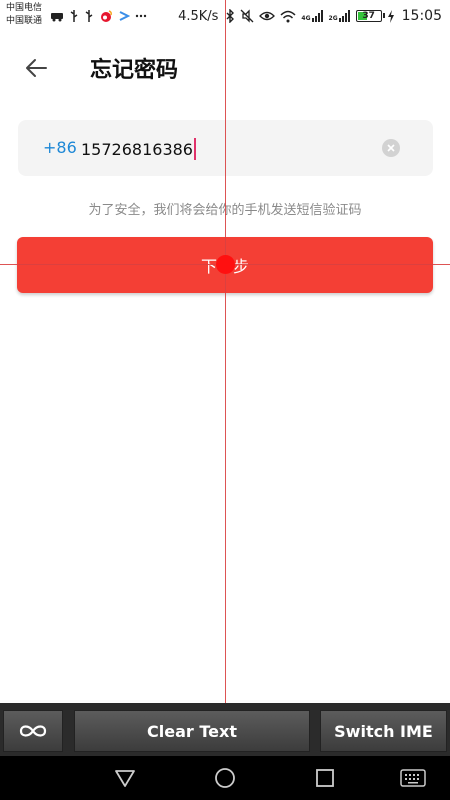 This screenshot has width=450, height=800. What do you see at coordinates (60, 147) in the screenshot?
I see `country-code: +86` at bounding box center [60, 147].